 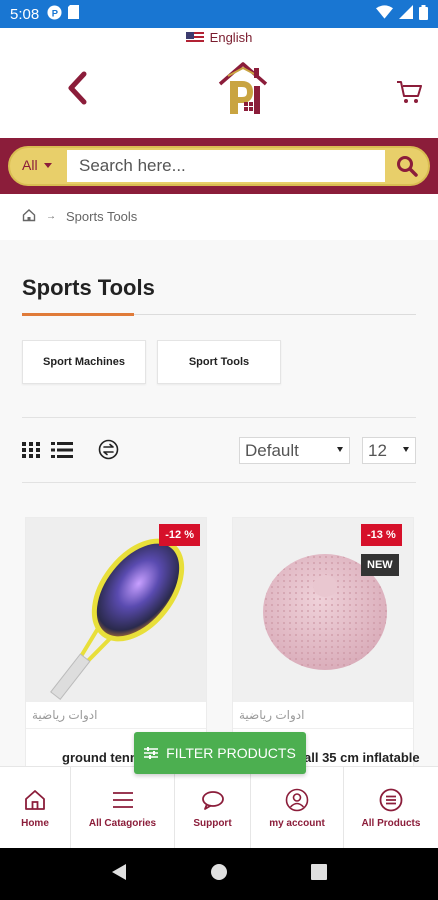 I want to click on per-page-select: 12, so click(x=389, y=450).